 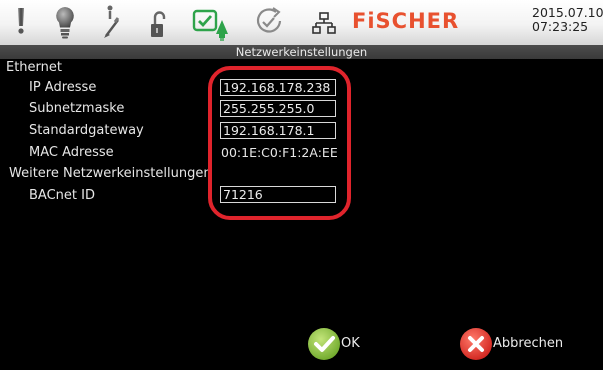 What do you see at coordinates (324, 344) in the screenshot?
I see `check-icon` at bounding box center [324, 344].